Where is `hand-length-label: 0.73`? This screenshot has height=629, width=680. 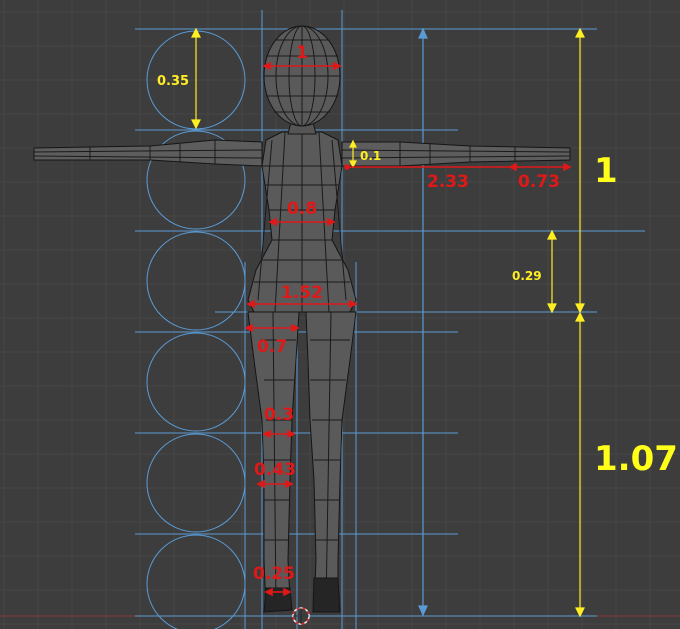
hand-length-label: 0.73 is located at coordinates (539, 182).